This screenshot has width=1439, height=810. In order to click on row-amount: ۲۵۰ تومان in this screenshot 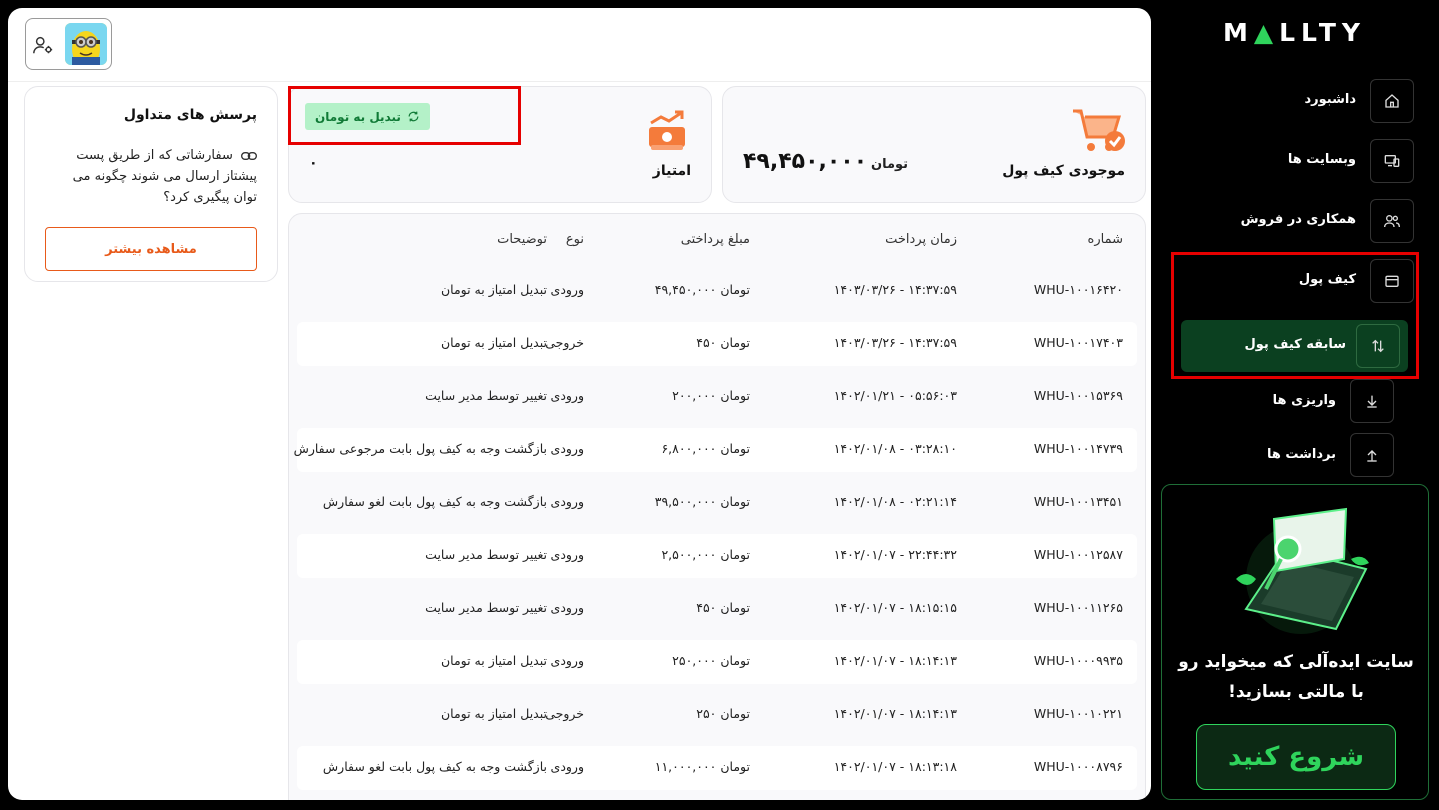, I will do `click(723, 713)`.